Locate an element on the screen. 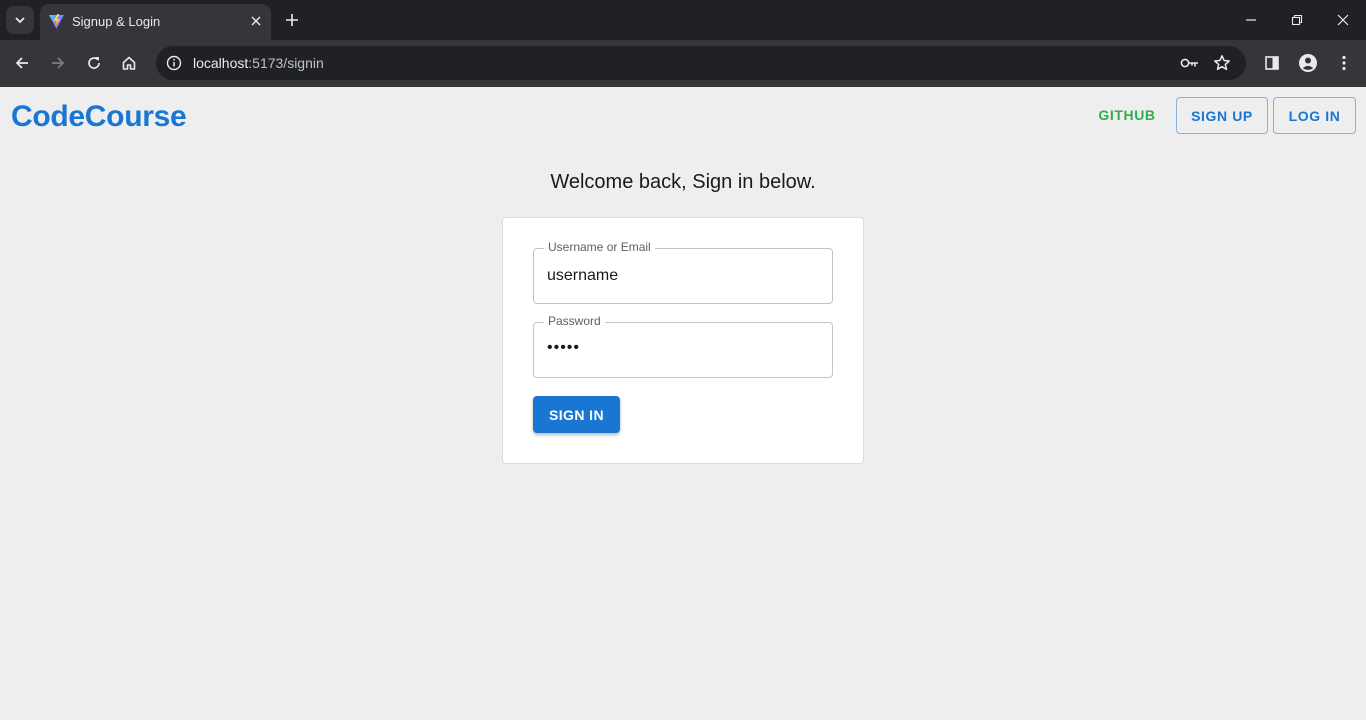 Image resolution: width=1366 pixels, height=720 pixels. plus-icon is located at coordinates (292, 20).